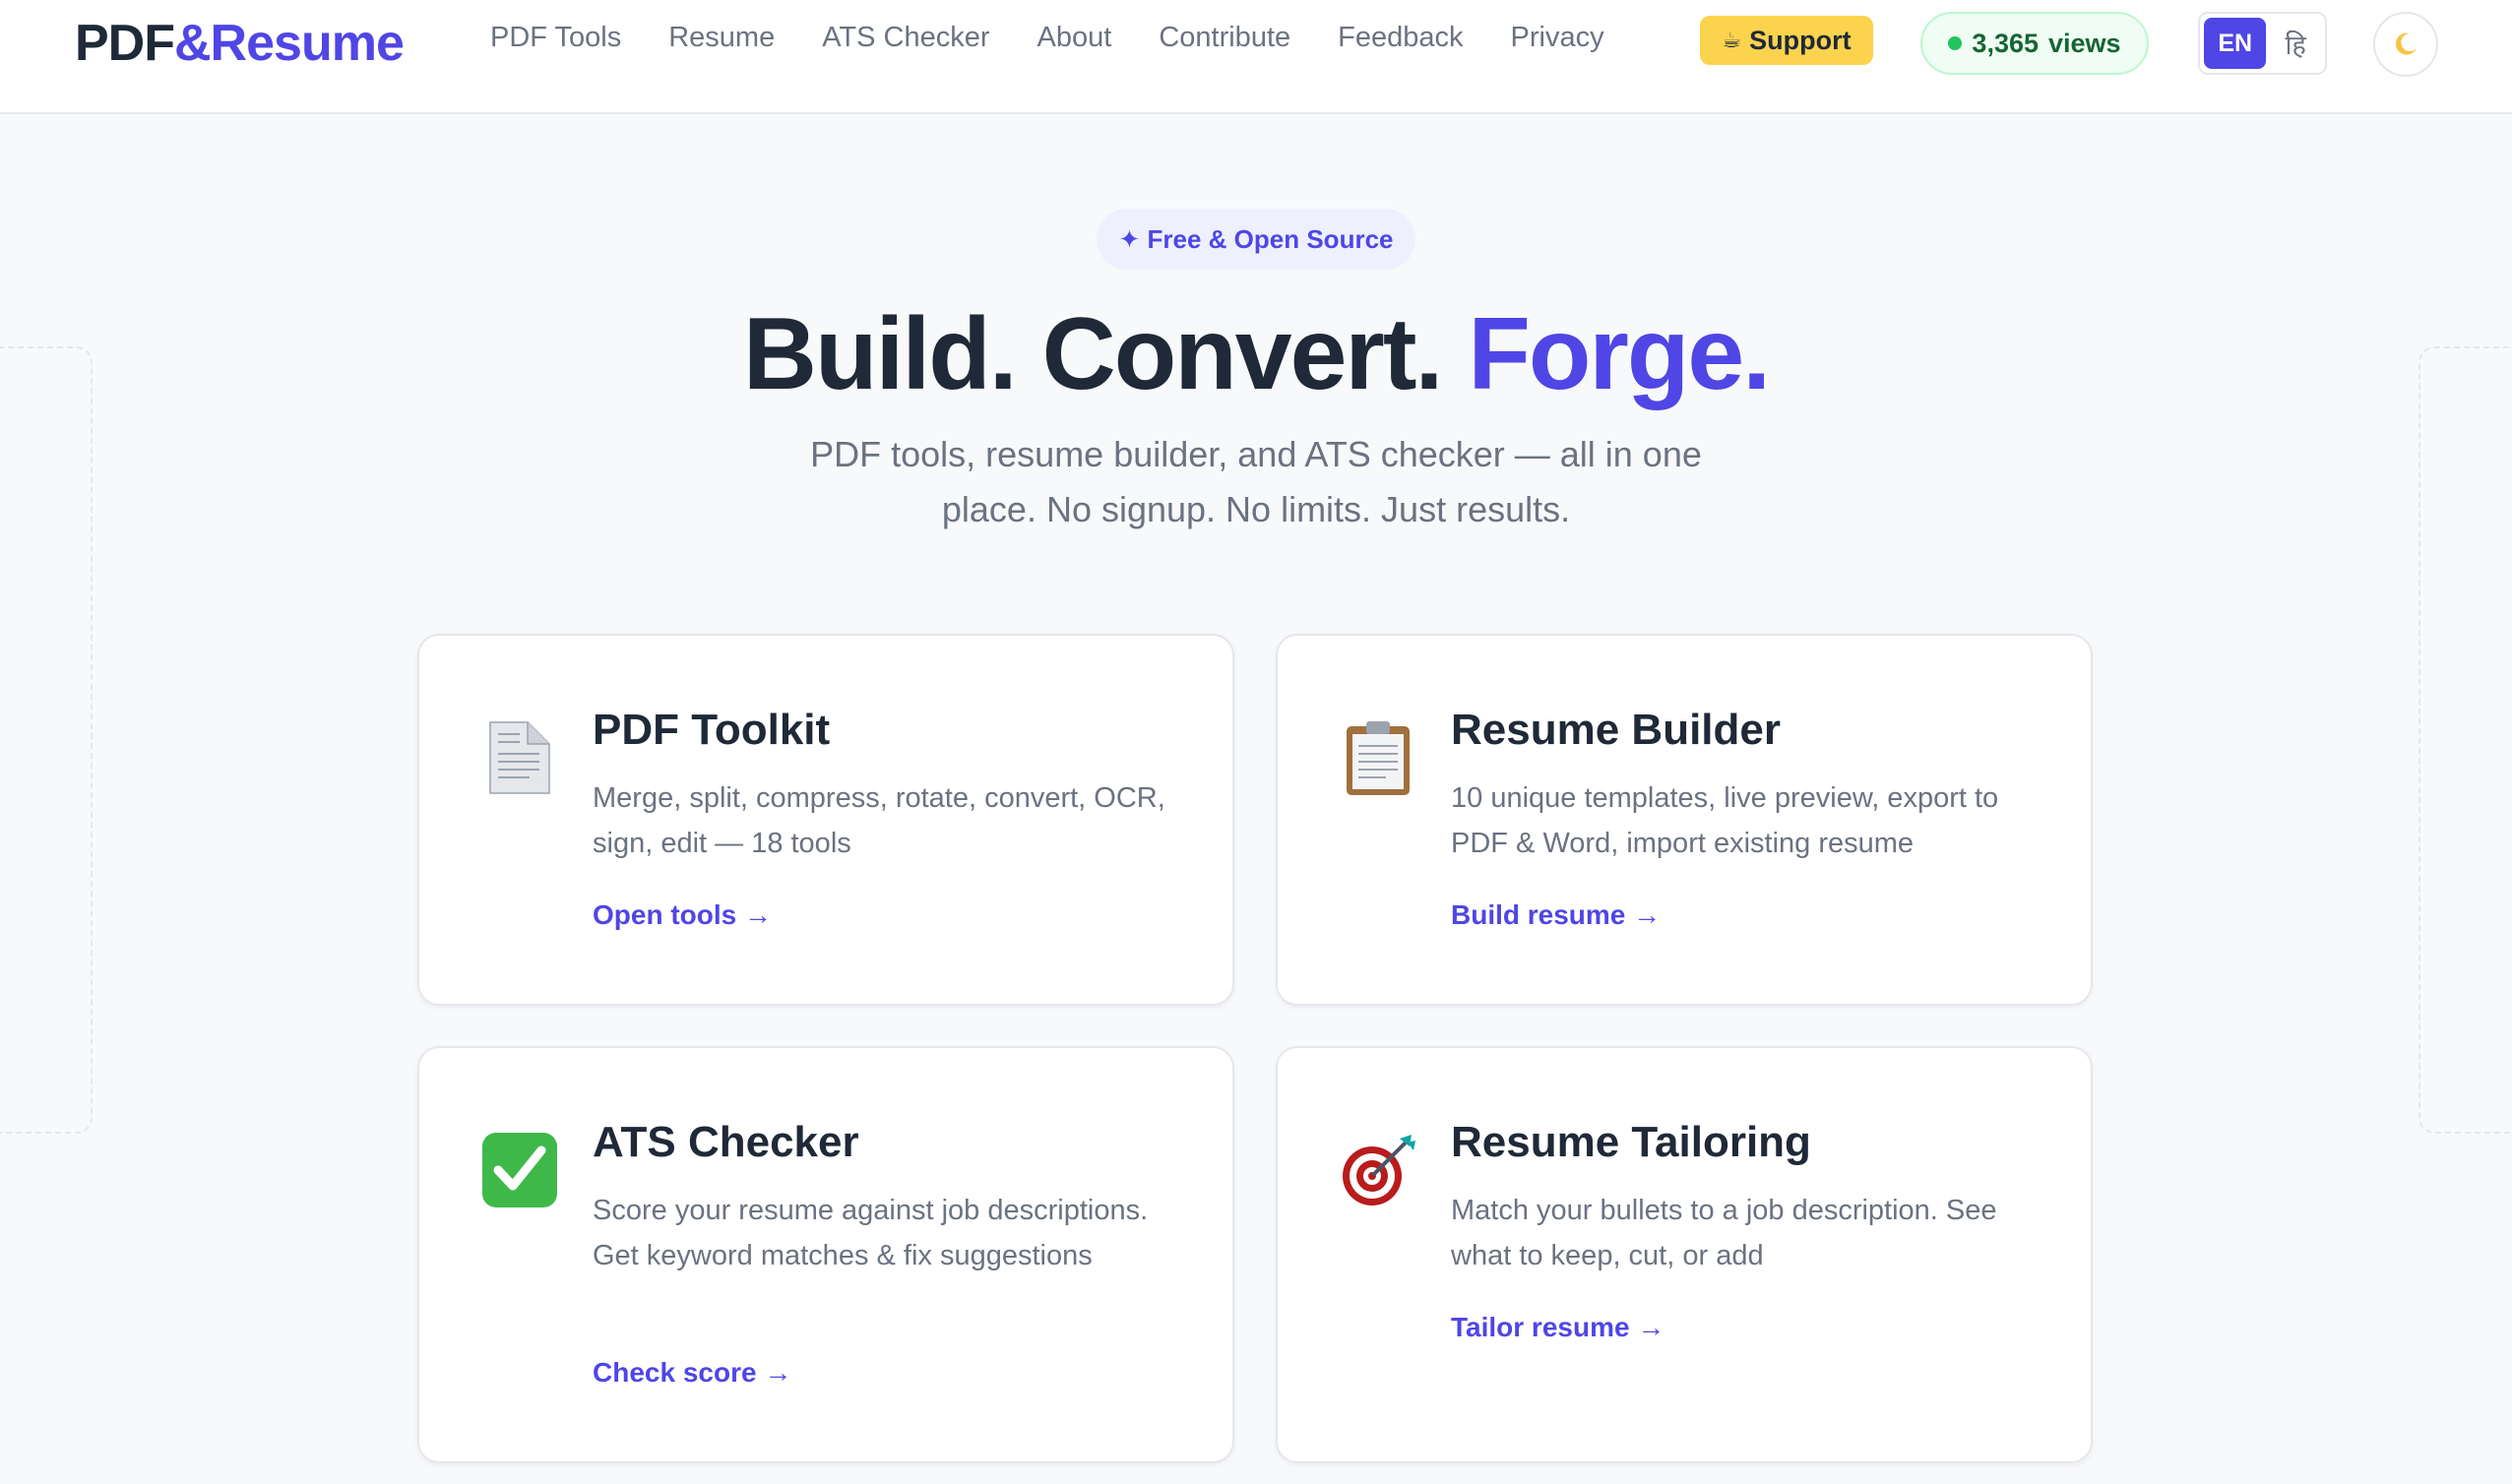  What do you see at coordinates (1558, 37) in the screenshot?
I see `nav-privacy: Privacy` at bounding box center [1558, 37].